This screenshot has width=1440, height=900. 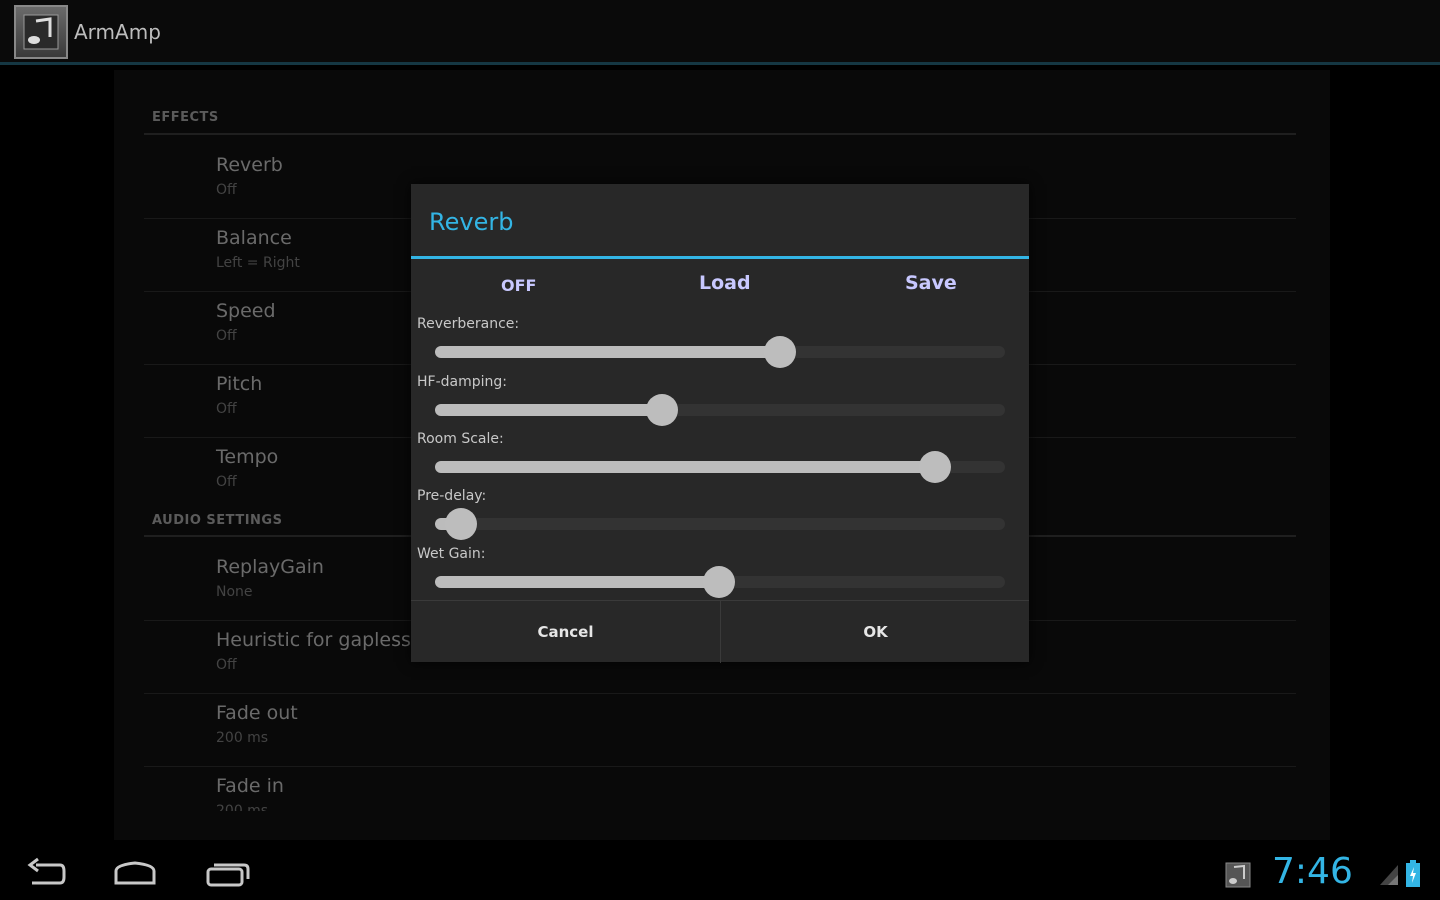 I want to click on hf-damping-slider, so click(x=720, y=410).